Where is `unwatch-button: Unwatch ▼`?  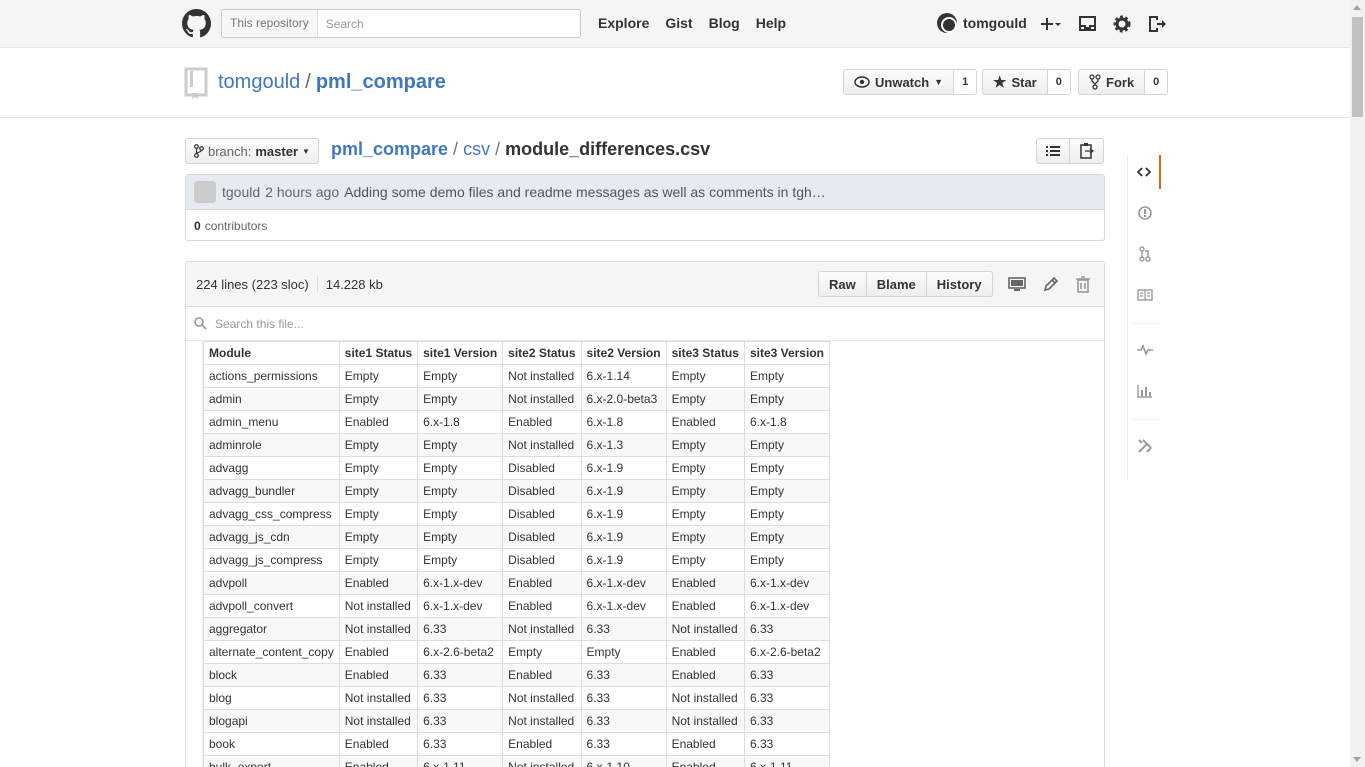 unwatch-button: Unwatch ▼ is located at coordinates (899, 82).